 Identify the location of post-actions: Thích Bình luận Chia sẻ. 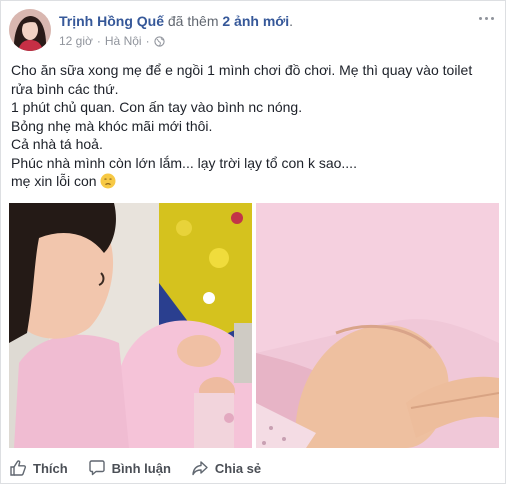
(135, 468).